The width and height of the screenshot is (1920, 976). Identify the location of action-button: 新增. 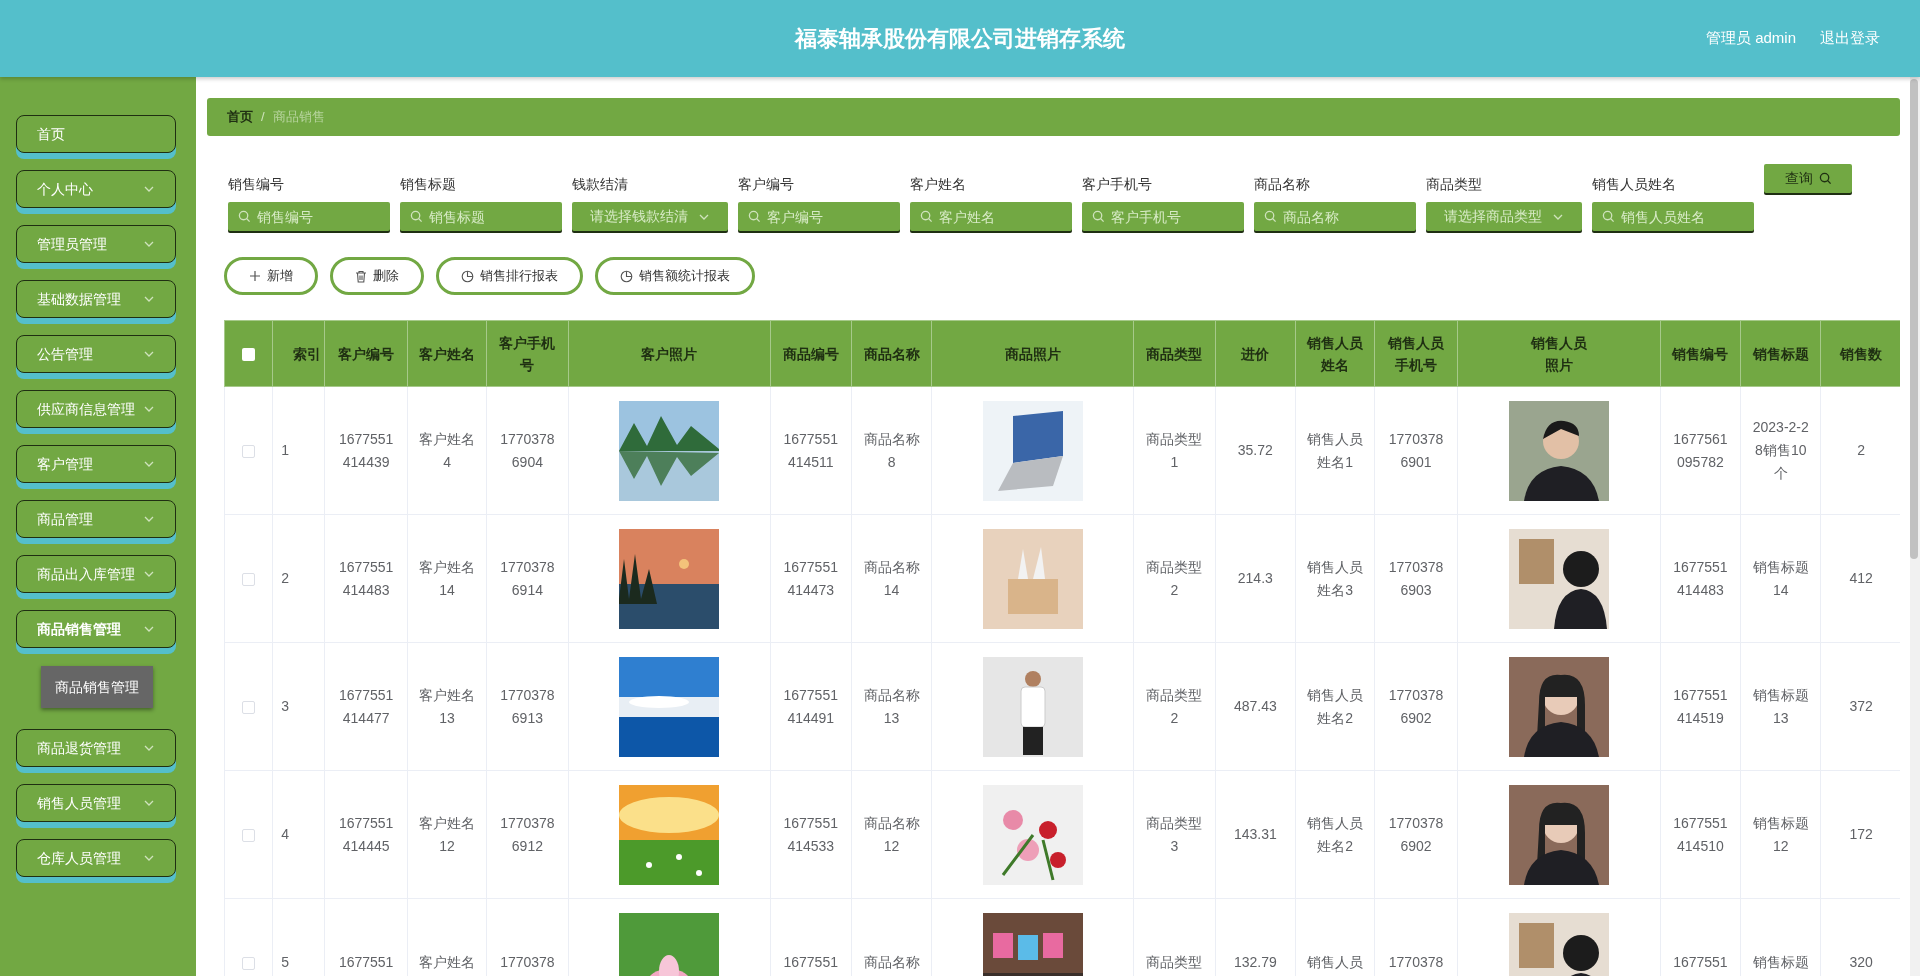
(271, 276).